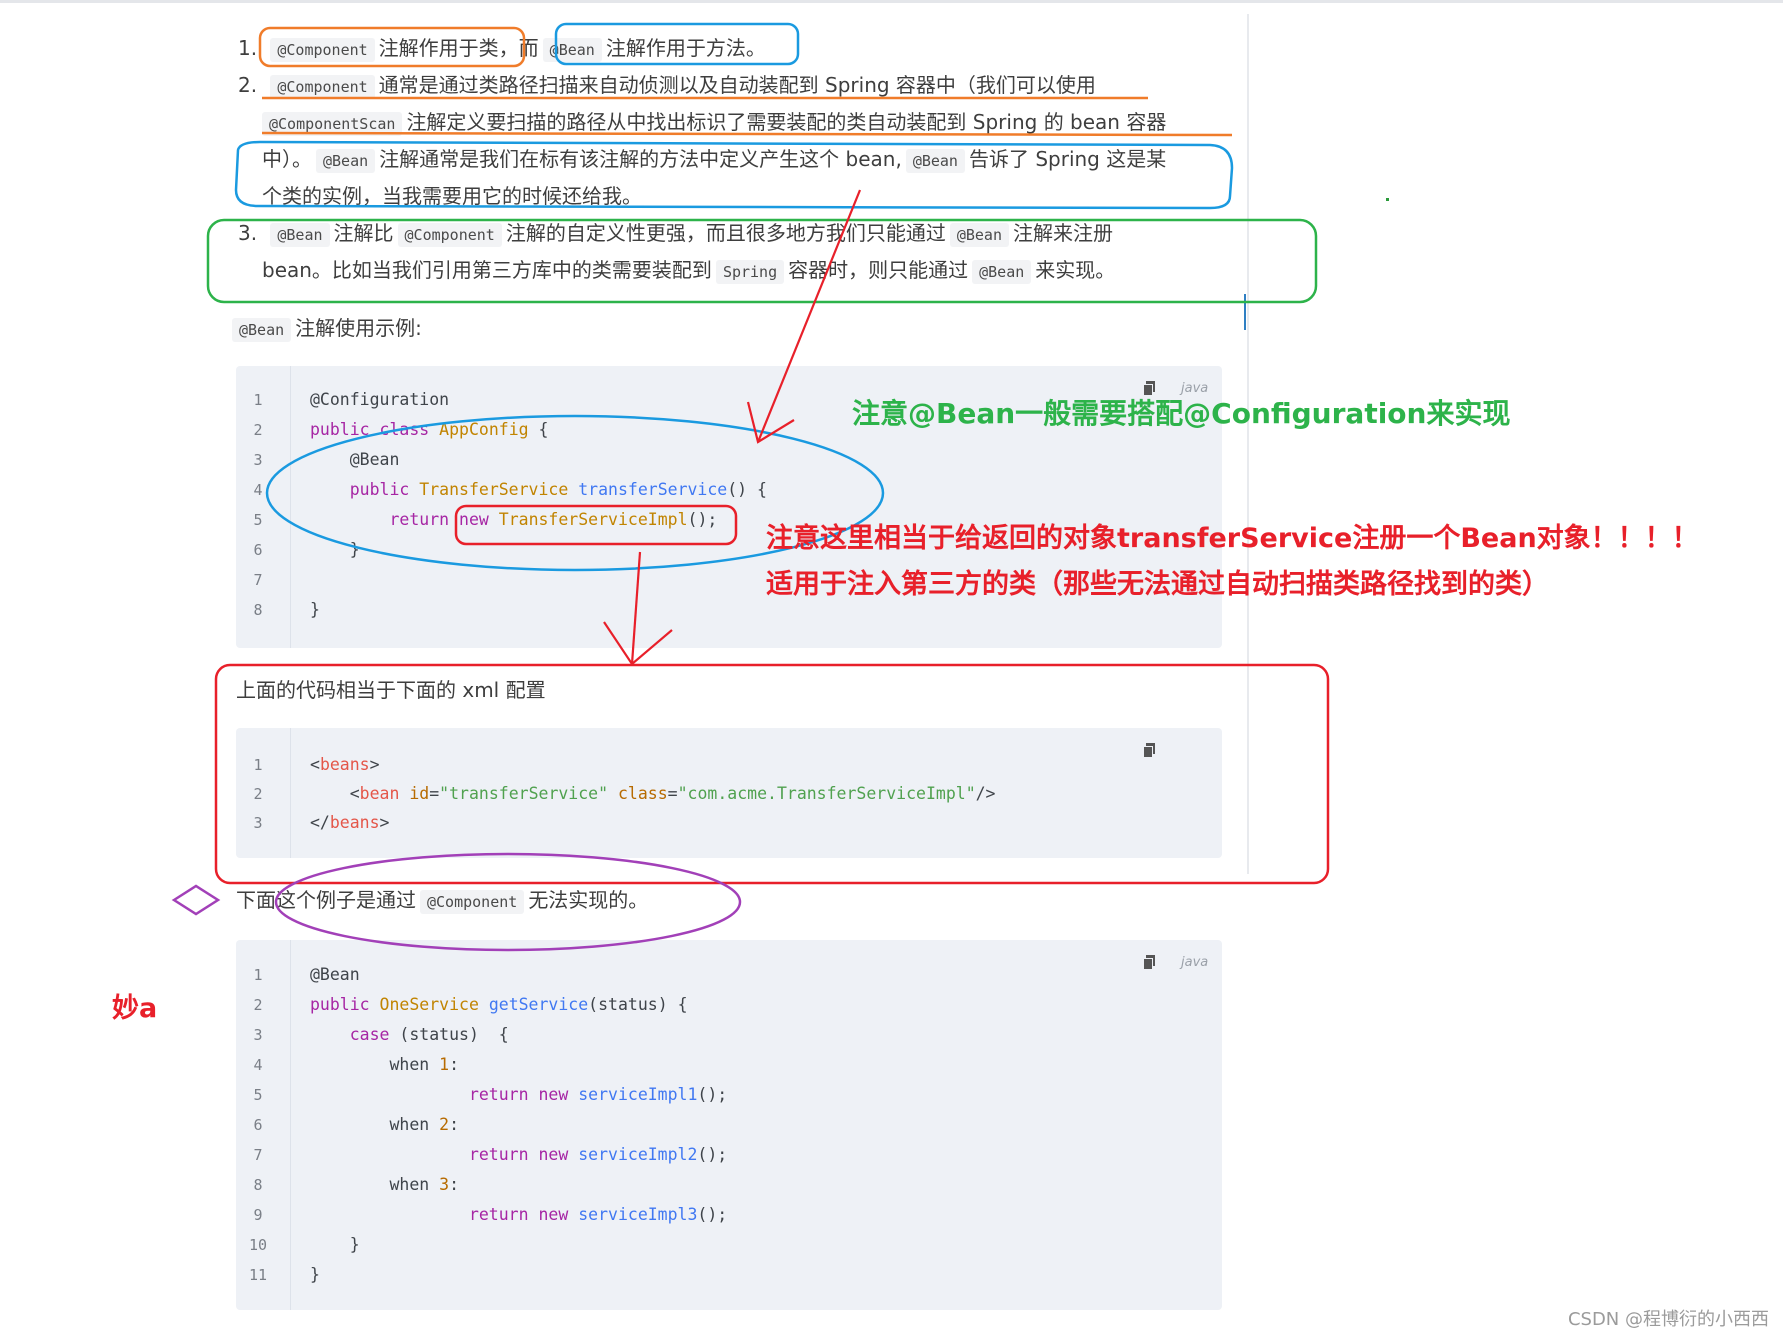 The image size is (1783, 1341). Describe the element at coordinates (747, 134) in the screenshot. I see `orange-underline` at that location.